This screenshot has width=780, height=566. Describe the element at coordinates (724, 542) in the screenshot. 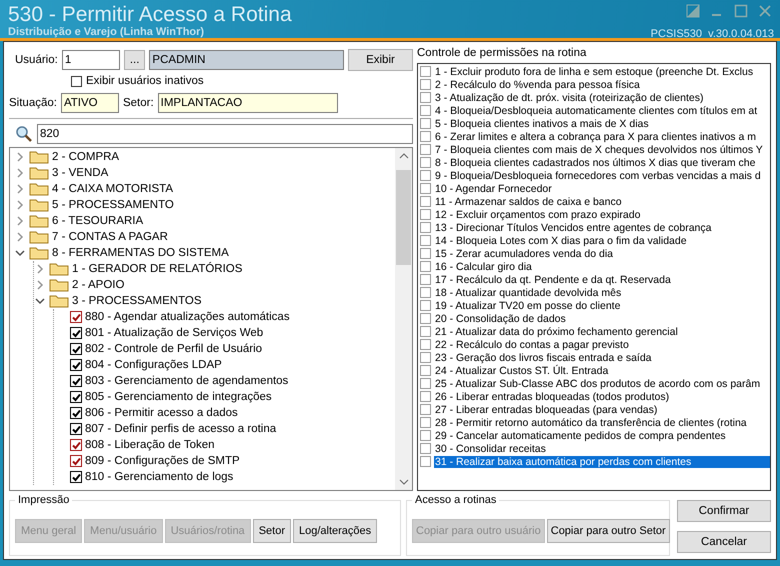

I see `action-button: Cancelar` at that location.